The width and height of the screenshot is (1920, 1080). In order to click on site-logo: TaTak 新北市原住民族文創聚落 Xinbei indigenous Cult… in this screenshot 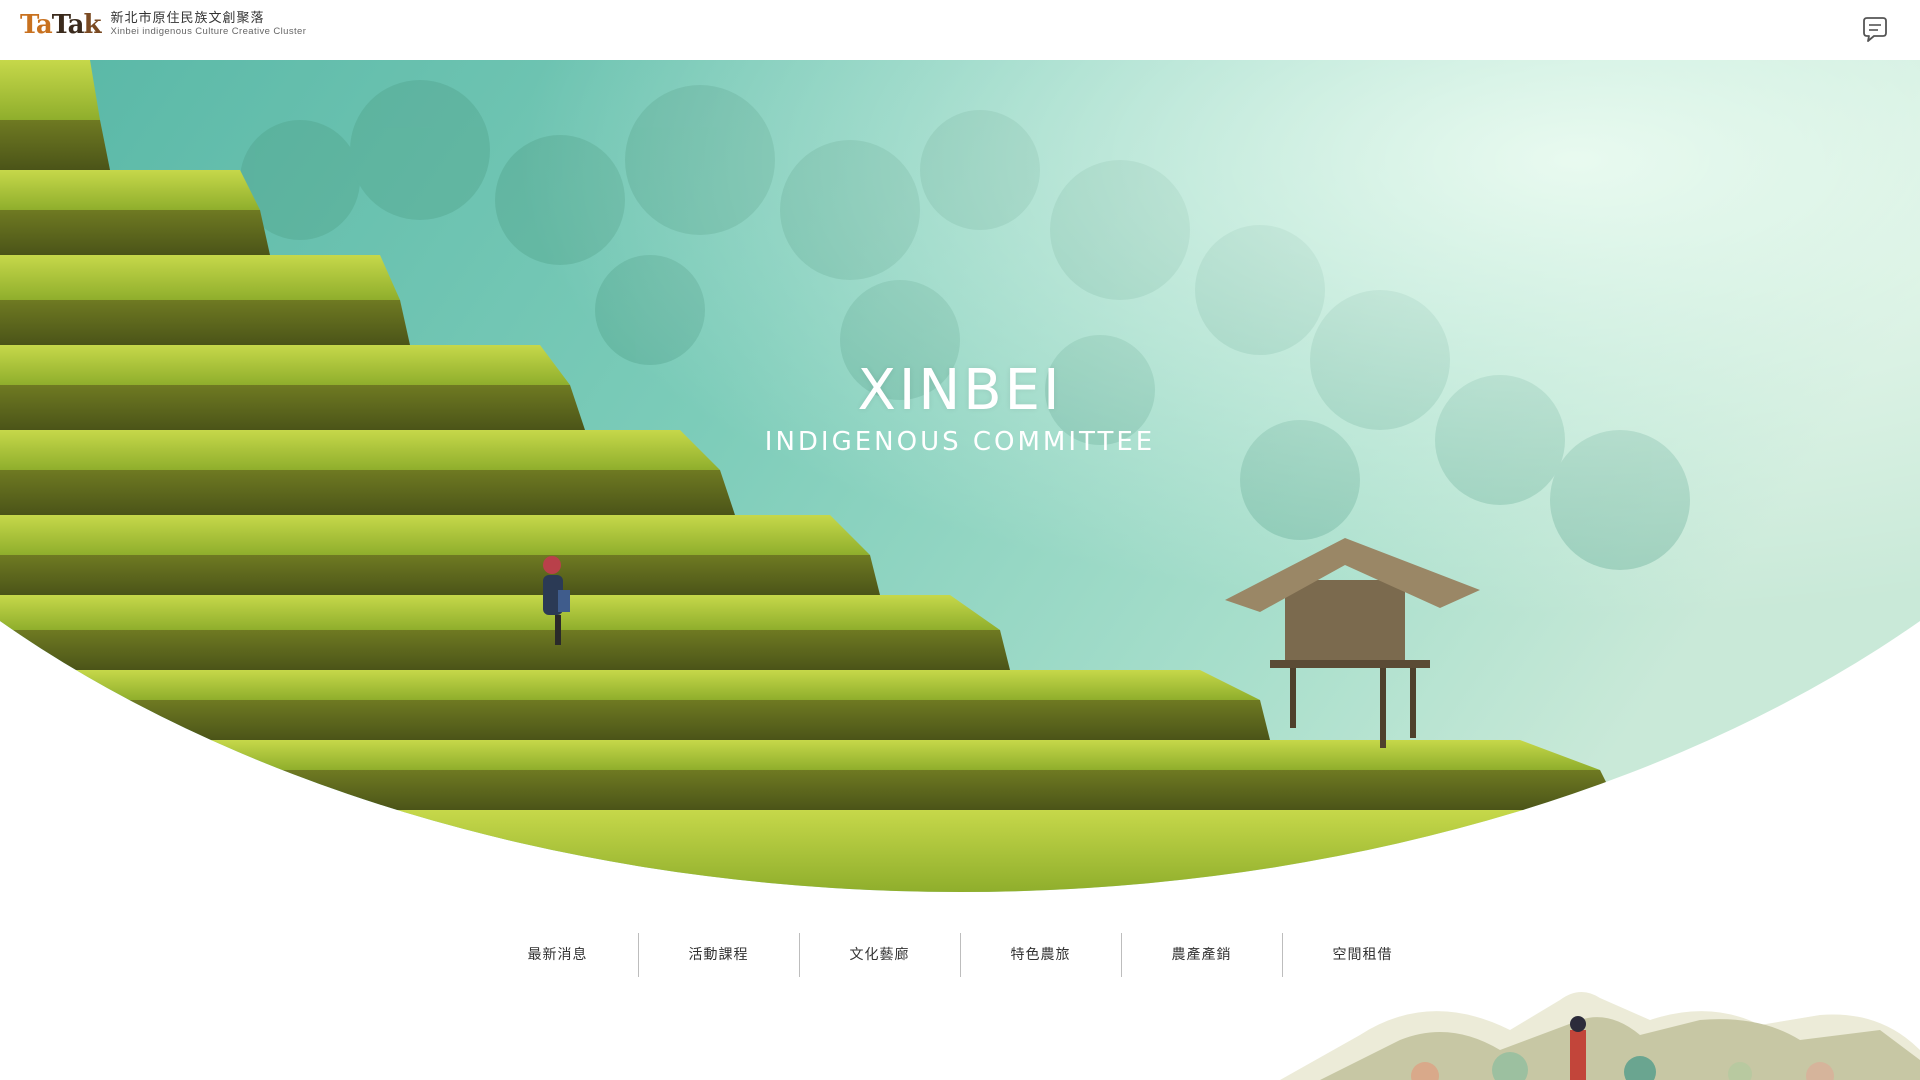, I will do `click(163, 25)`.